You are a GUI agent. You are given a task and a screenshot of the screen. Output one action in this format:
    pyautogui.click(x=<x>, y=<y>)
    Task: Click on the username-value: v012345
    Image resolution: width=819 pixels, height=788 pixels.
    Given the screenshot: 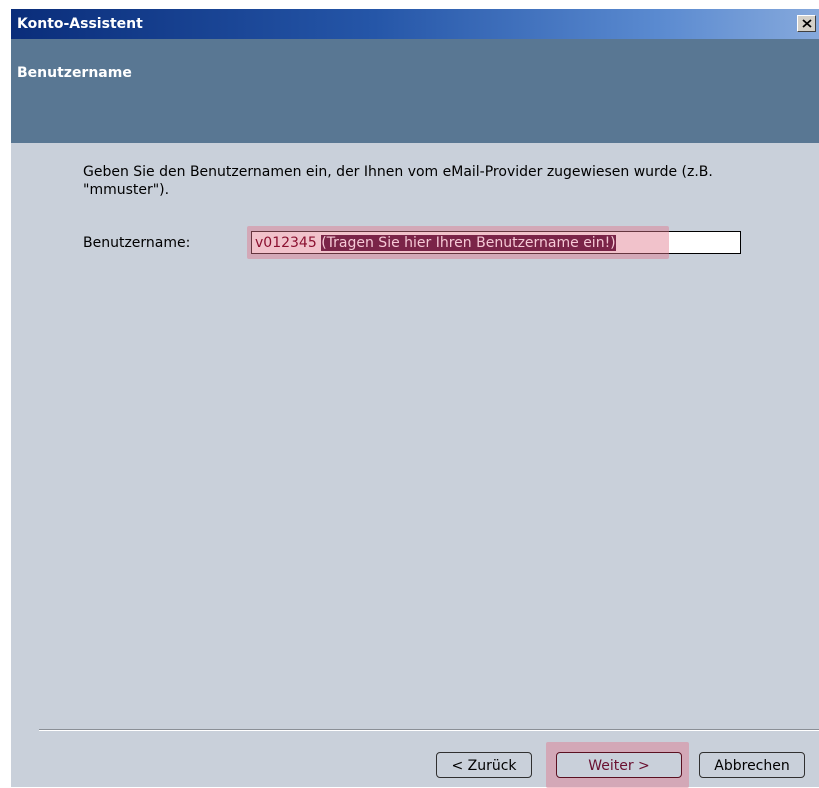 What is the action you would take?
    pyautogui.click(x=286, y=243)
    